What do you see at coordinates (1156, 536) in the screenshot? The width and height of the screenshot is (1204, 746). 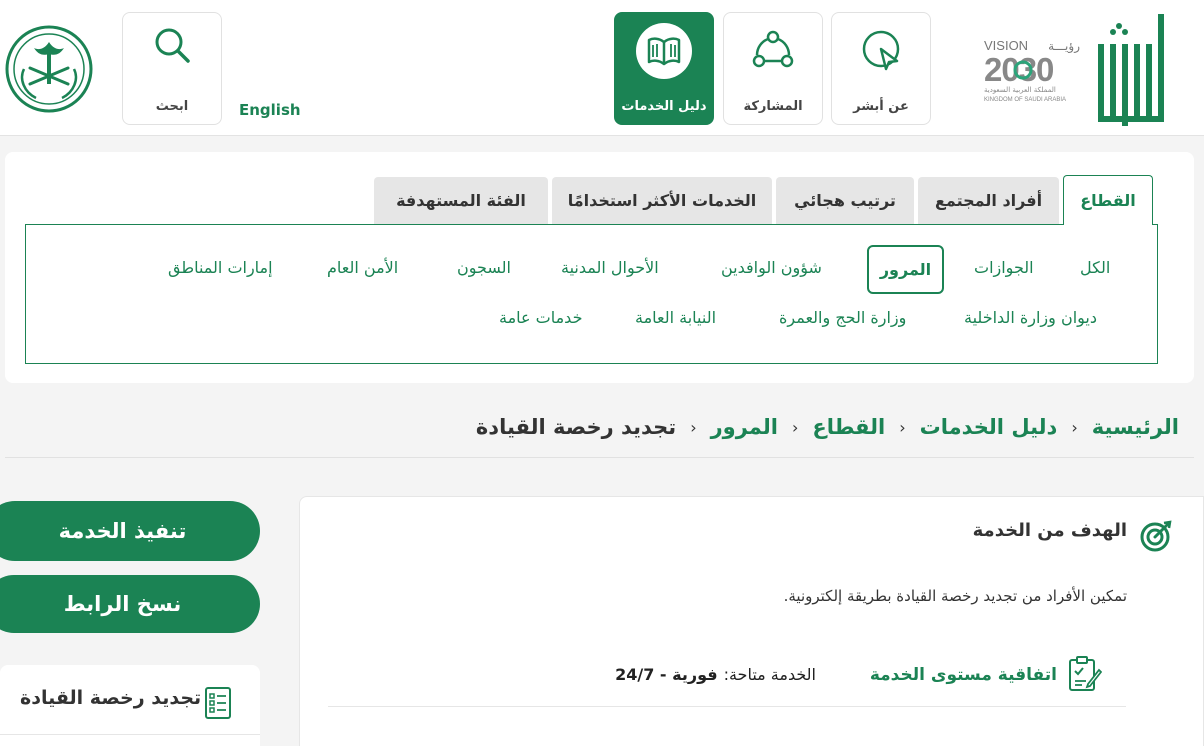 I see `target-icon` at bounding box center [1156, 536].